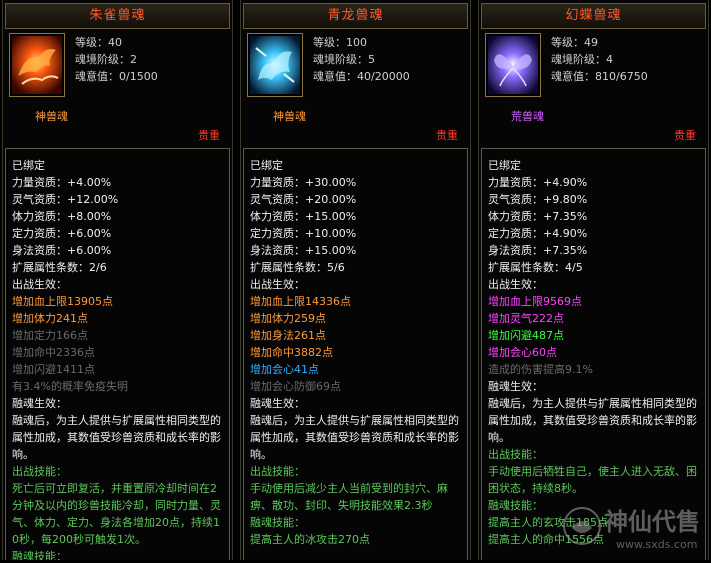 The height and width of the screenshot is (563, 711). I want to click on level-text: 等级：40, so click(98, 42).